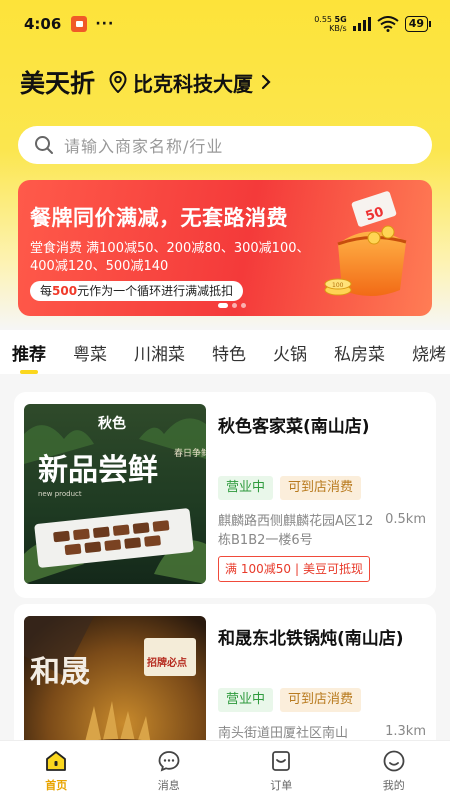 The image size is (450, 800). Describe the element at coordinates (159, 352) in the screenshot. I see `tab-sichuan-hunan: 川湘菜` at that location.